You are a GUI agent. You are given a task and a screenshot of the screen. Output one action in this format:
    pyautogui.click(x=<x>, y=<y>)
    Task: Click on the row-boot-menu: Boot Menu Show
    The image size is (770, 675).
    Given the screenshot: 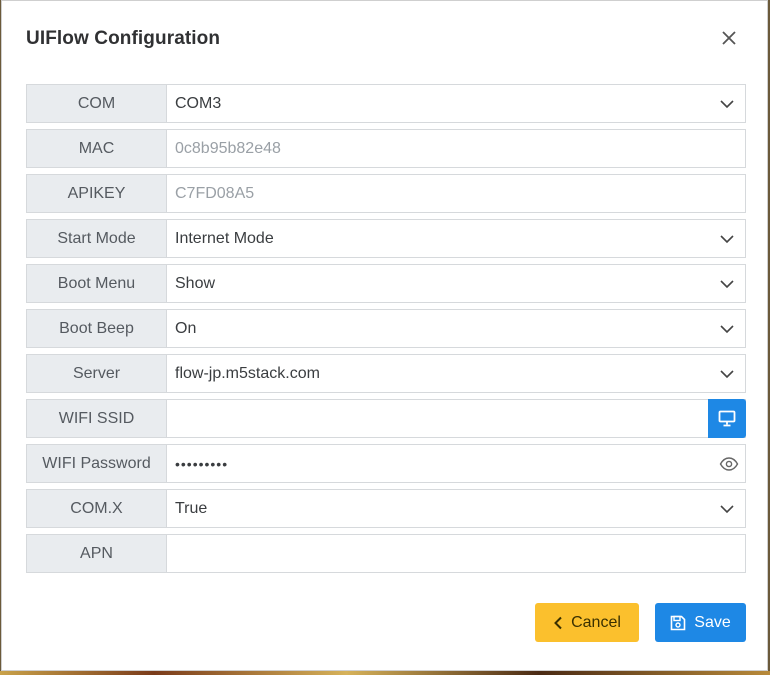 What is the action you would take?
    pyautogui.click(x=386, y=283)
    